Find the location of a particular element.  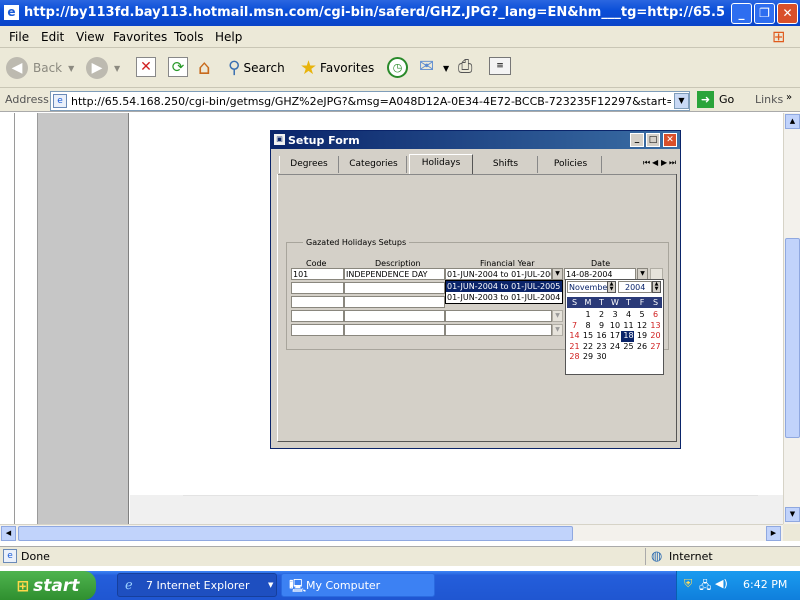

calendar-day: 23 is located at coordinates (601, 346).